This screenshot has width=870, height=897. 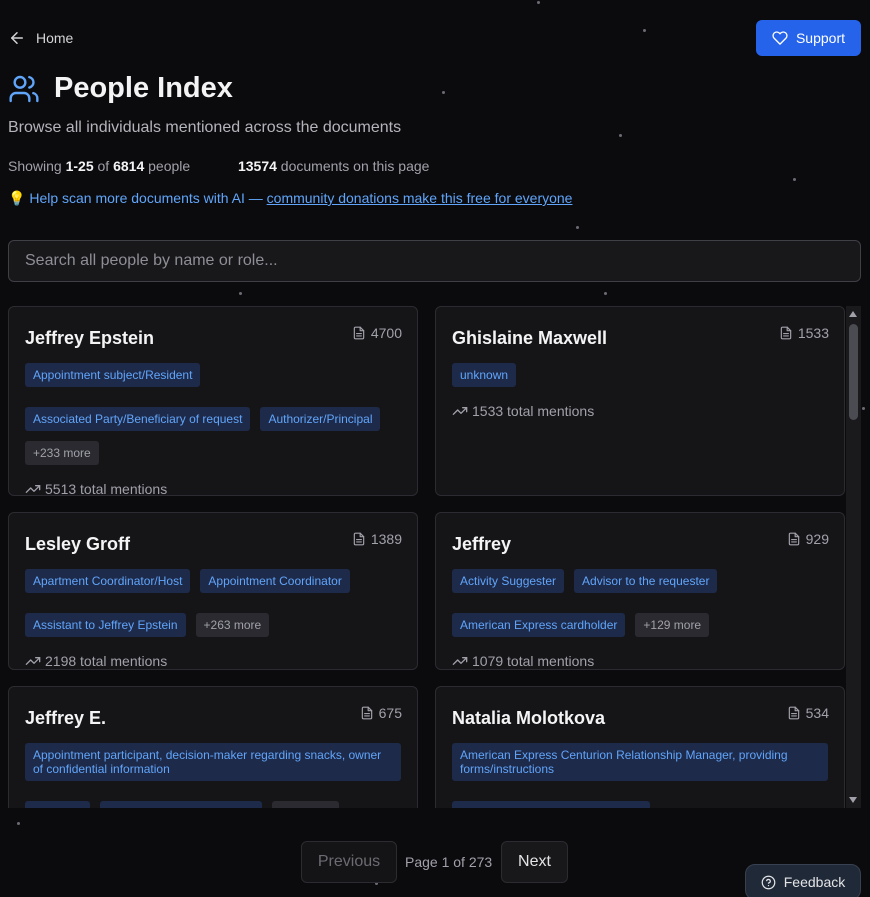 I want to click on document-count: 675, so click(x=381, y=713).